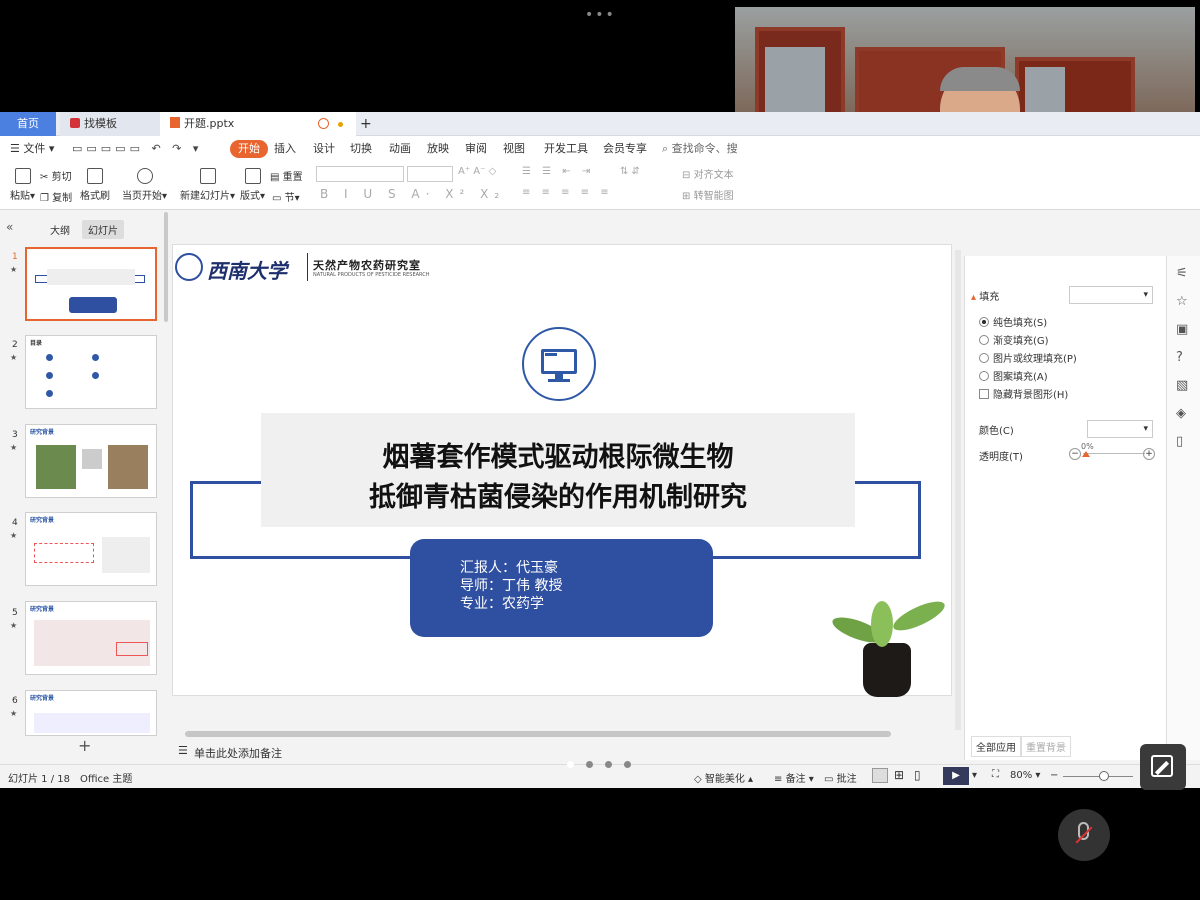  Describe the element at coordinates (1086, 454) in the screenshot. I see `slider-handle-icon` at that location.